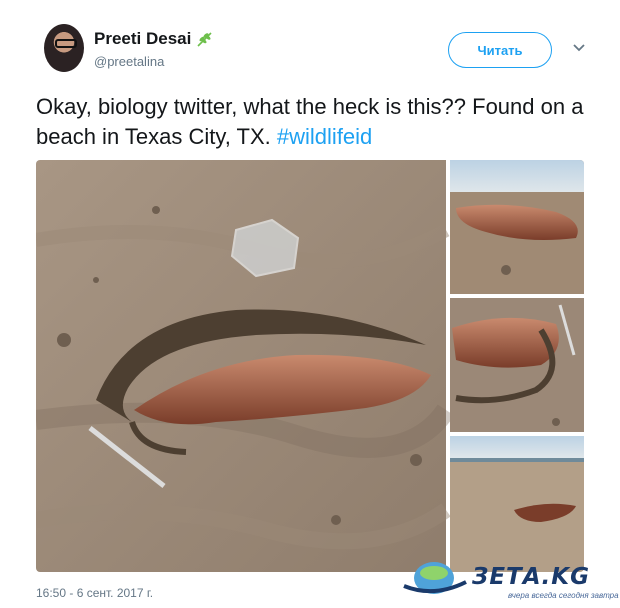 The height and width of the screenshot is (608, 620). I want to click on tweet-timestamp: 16:50 - 6 сент. 2017 г., so click(94, 593).